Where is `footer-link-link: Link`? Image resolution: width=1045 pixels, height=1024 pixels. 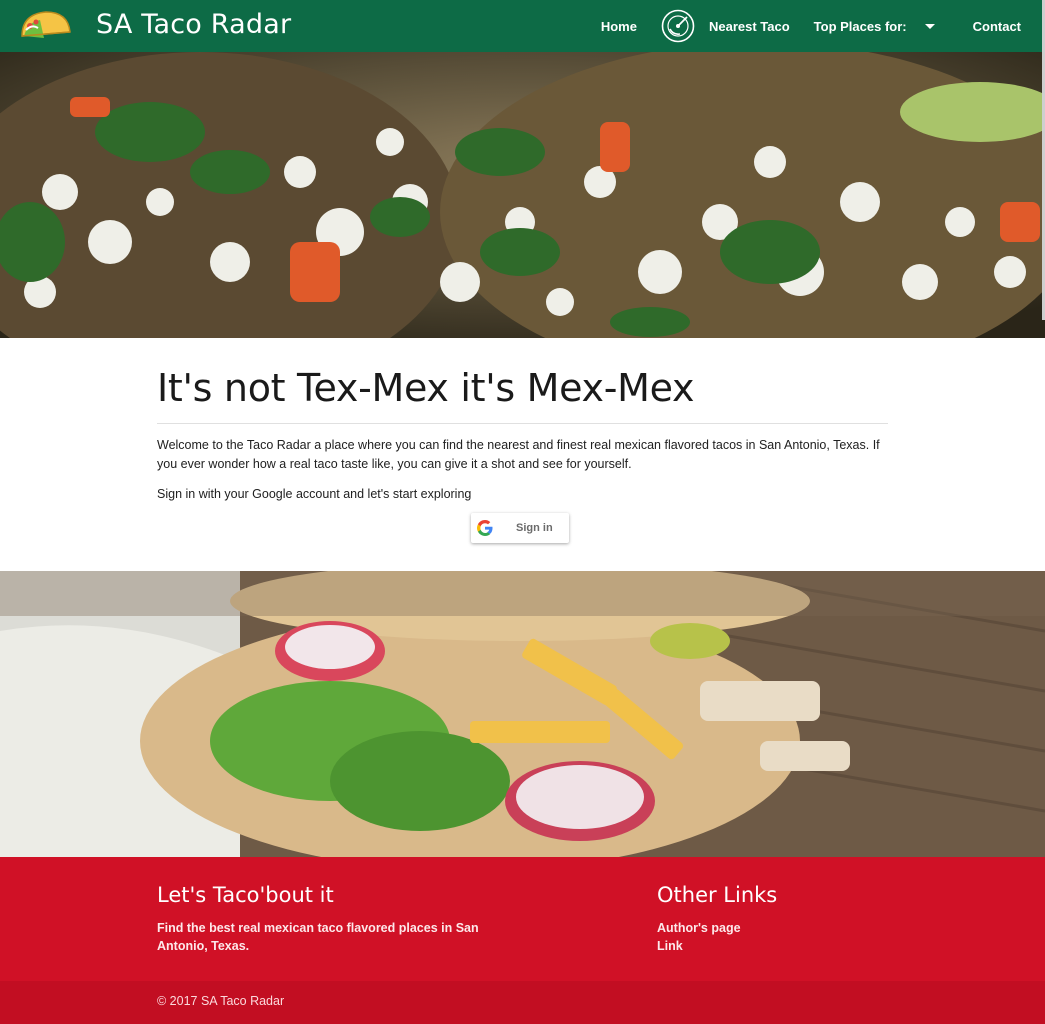
footer-link-link: Link is located at coordinates (807, 946).